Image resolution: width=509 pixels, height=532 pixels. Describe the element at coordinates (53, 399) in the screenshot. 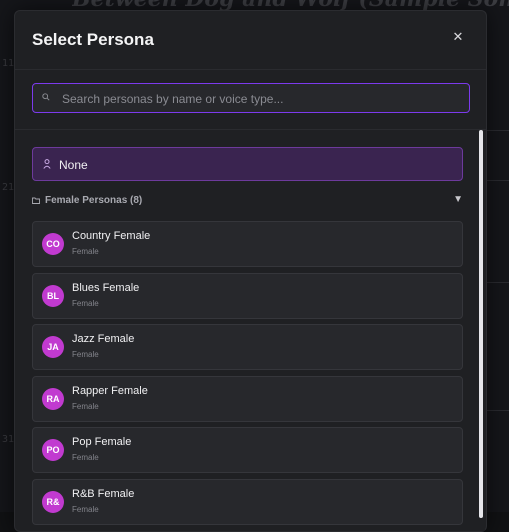

I see `avatar: RA` at that location.